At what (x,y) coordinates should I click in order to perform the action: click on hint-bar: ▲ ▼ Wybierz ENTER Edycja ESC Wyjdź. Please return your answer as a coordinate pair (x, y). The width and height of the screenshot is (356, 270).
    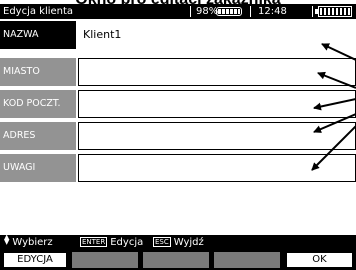
    Looking at the image, I should click on (178, 241).